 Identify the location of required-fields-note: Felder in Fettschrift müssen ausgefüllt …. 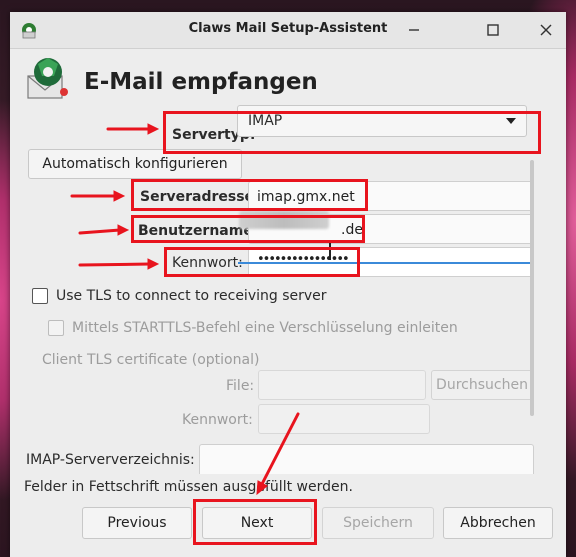
(188, 487).